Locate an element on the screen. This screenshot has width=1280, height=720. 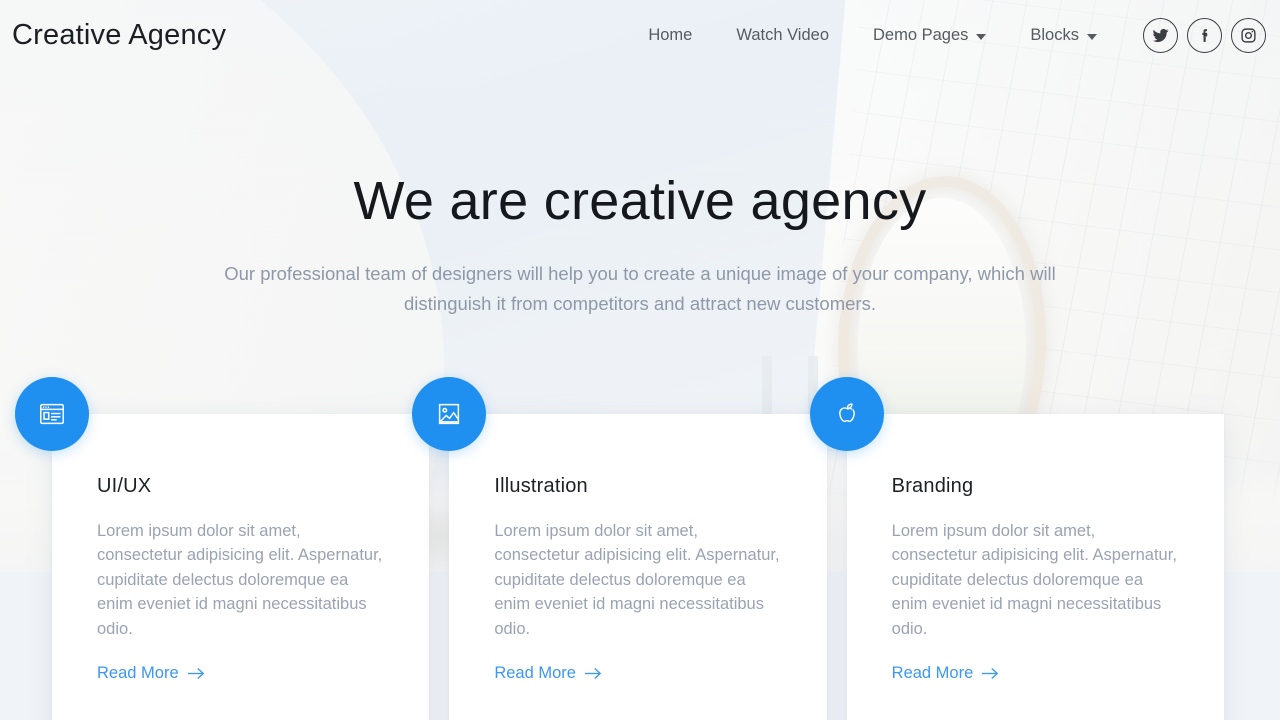
facebook-icon is located at coordinates (1204, 35).